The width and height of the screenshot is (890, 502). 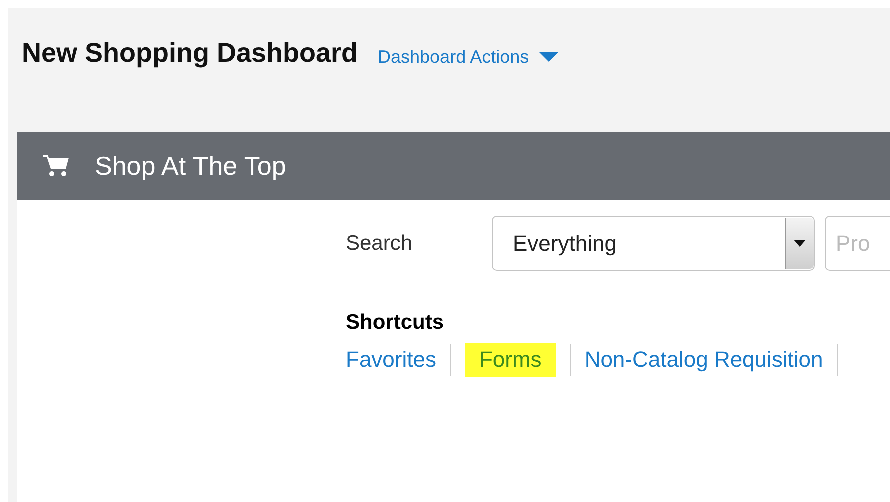 I want to click on search-field: Pro, so click(x=857, y=243).